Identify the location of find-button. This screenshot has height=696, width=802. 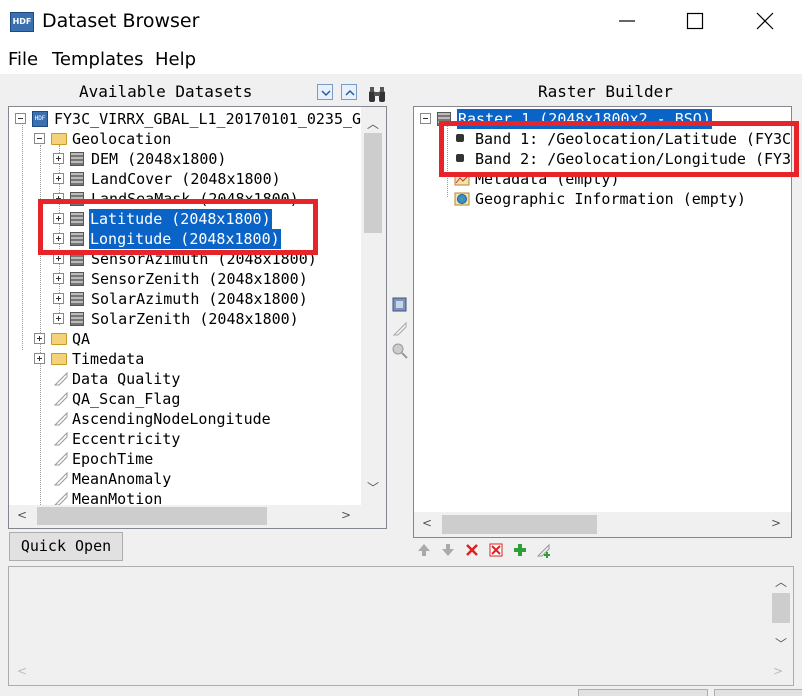
(375, 92).